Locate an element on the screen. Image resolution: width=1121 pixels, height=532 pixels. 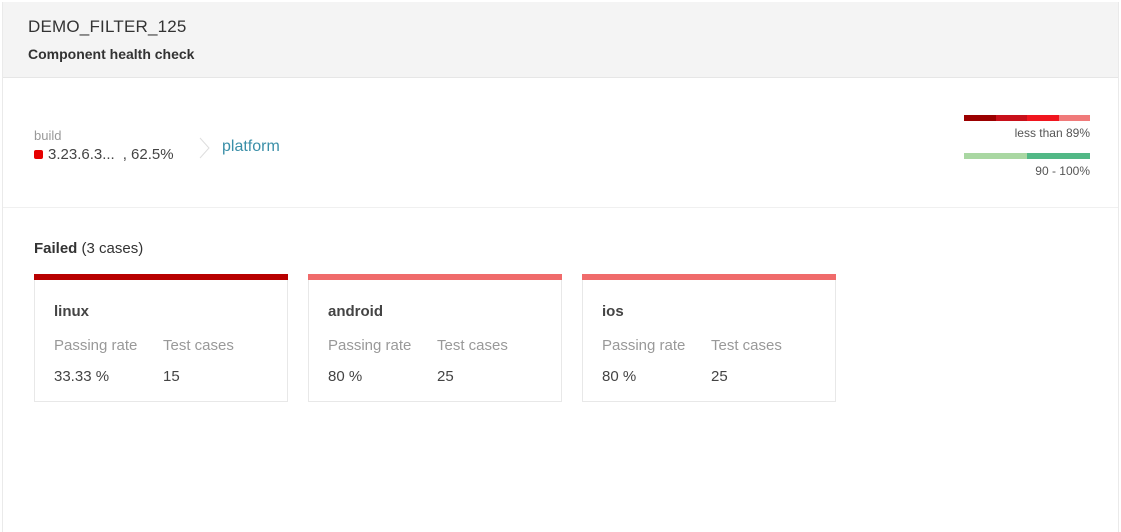
legend-low-bar is located at coordinates (1027, 118).